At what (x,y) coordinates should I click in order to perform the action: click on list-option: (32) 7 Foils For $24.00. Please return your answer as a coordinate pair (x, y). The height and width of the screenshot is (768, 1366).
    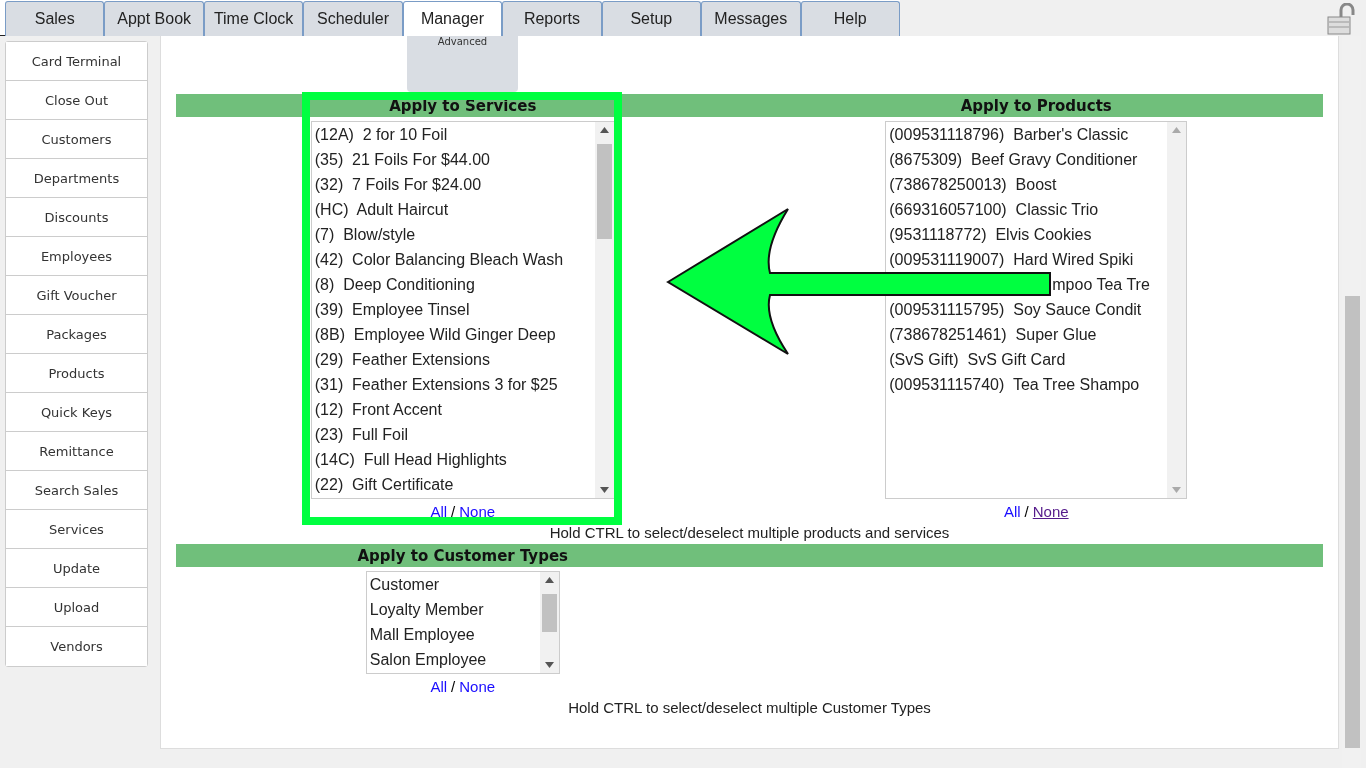
    Looking at the image, I should click on (453, 184).